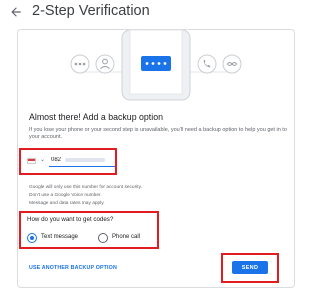 The height and width of the screenshot is (291, 320). What do you see at coordinates (82, 166) in the screenshot?
I see `input-underline` at bounding box center [82, 166].